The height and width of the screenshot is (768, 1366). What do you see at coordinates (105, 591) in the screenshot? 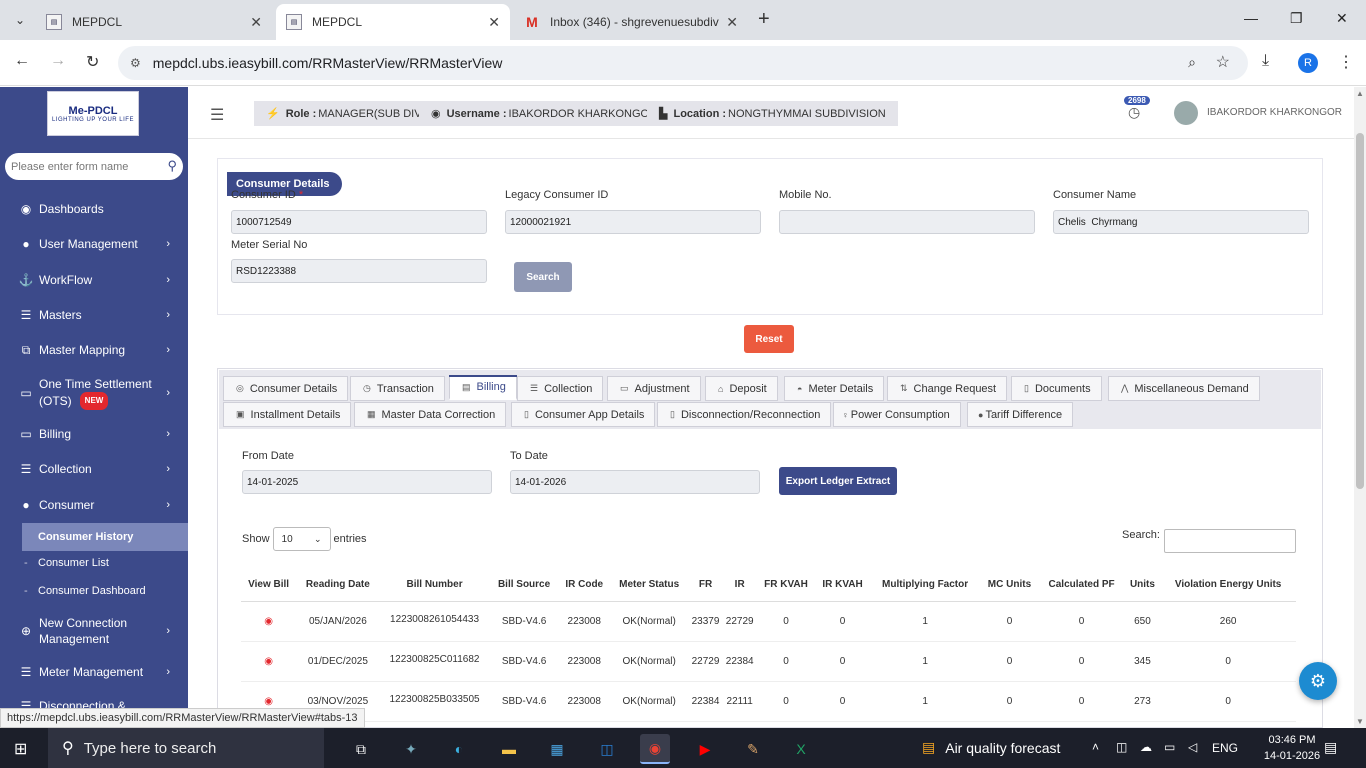
I see `sidebar-subitem-consumer-dashboard: - Consumer Dashboard` at bounding box center [105, 591].